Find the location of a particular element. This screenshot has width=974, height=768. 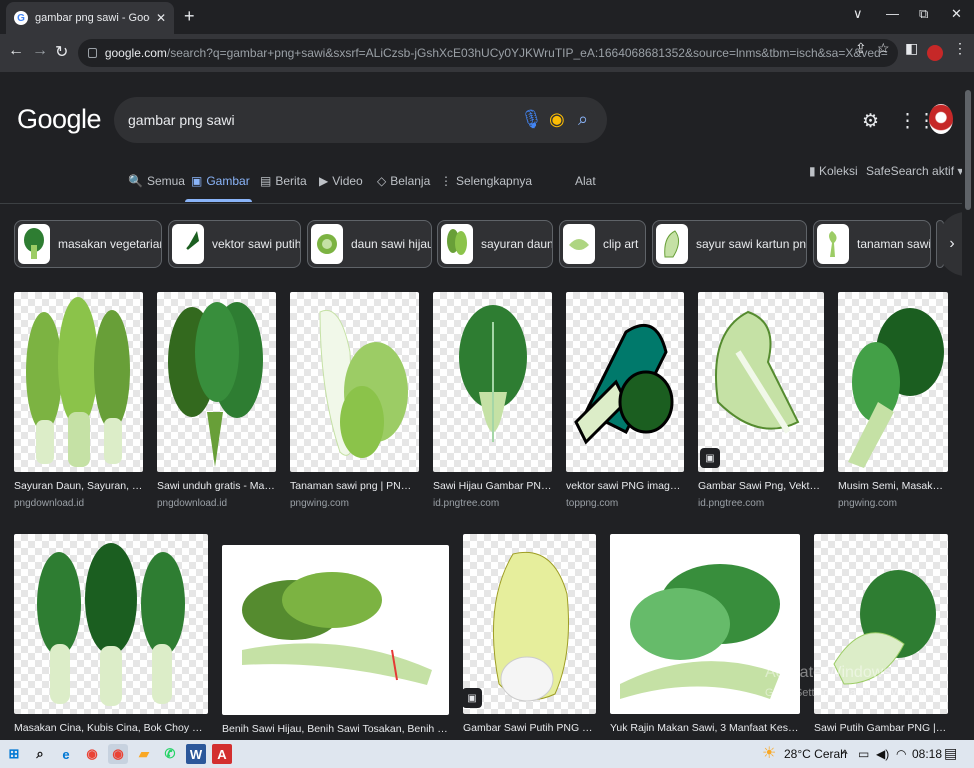

bookmark-star-icon: ☆ is located at coordinates (883, 48).